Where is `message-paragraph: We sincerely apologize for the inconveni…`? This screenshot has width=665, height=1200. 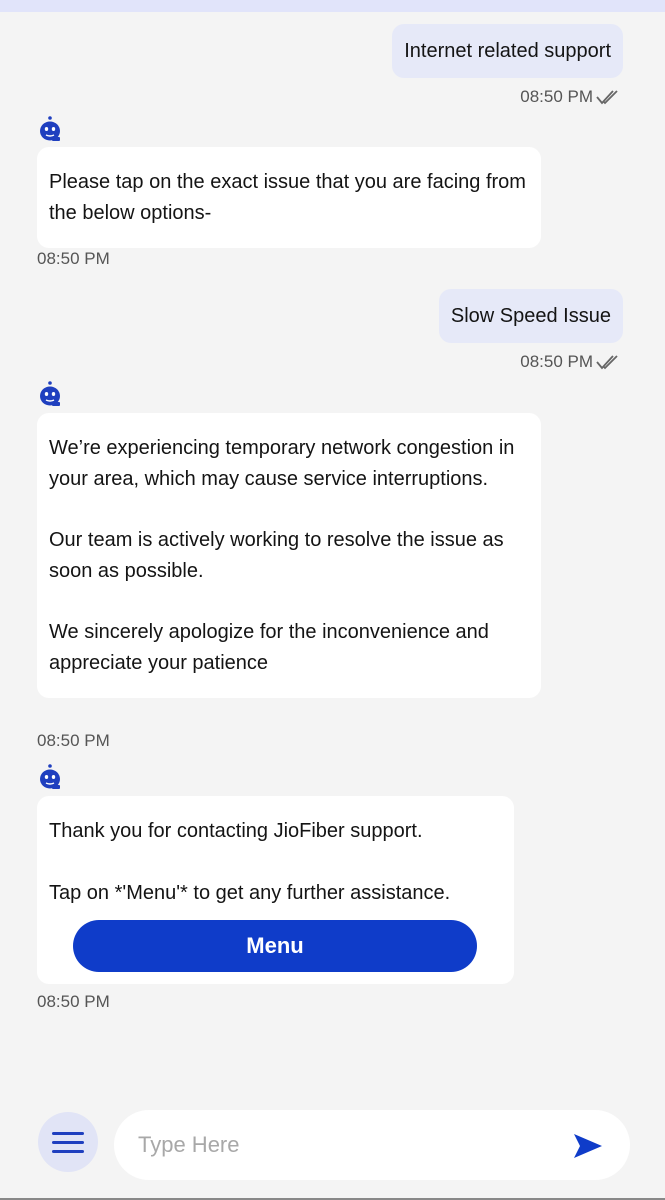
message-paragraph: We sincerely apologize for the inconveni… is located at coordinates (269, 647).